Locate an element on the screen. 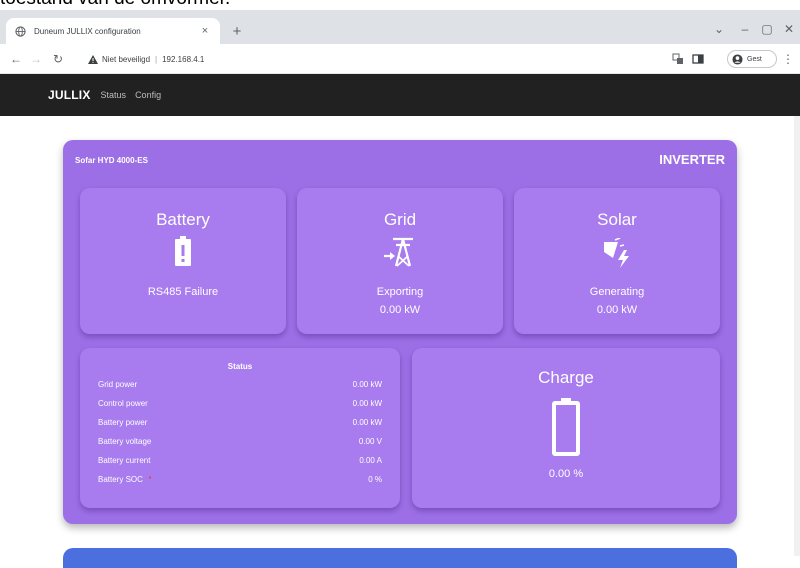 The image size is (800, 568). battery-title: Battery is located at coordinates (183, 219).